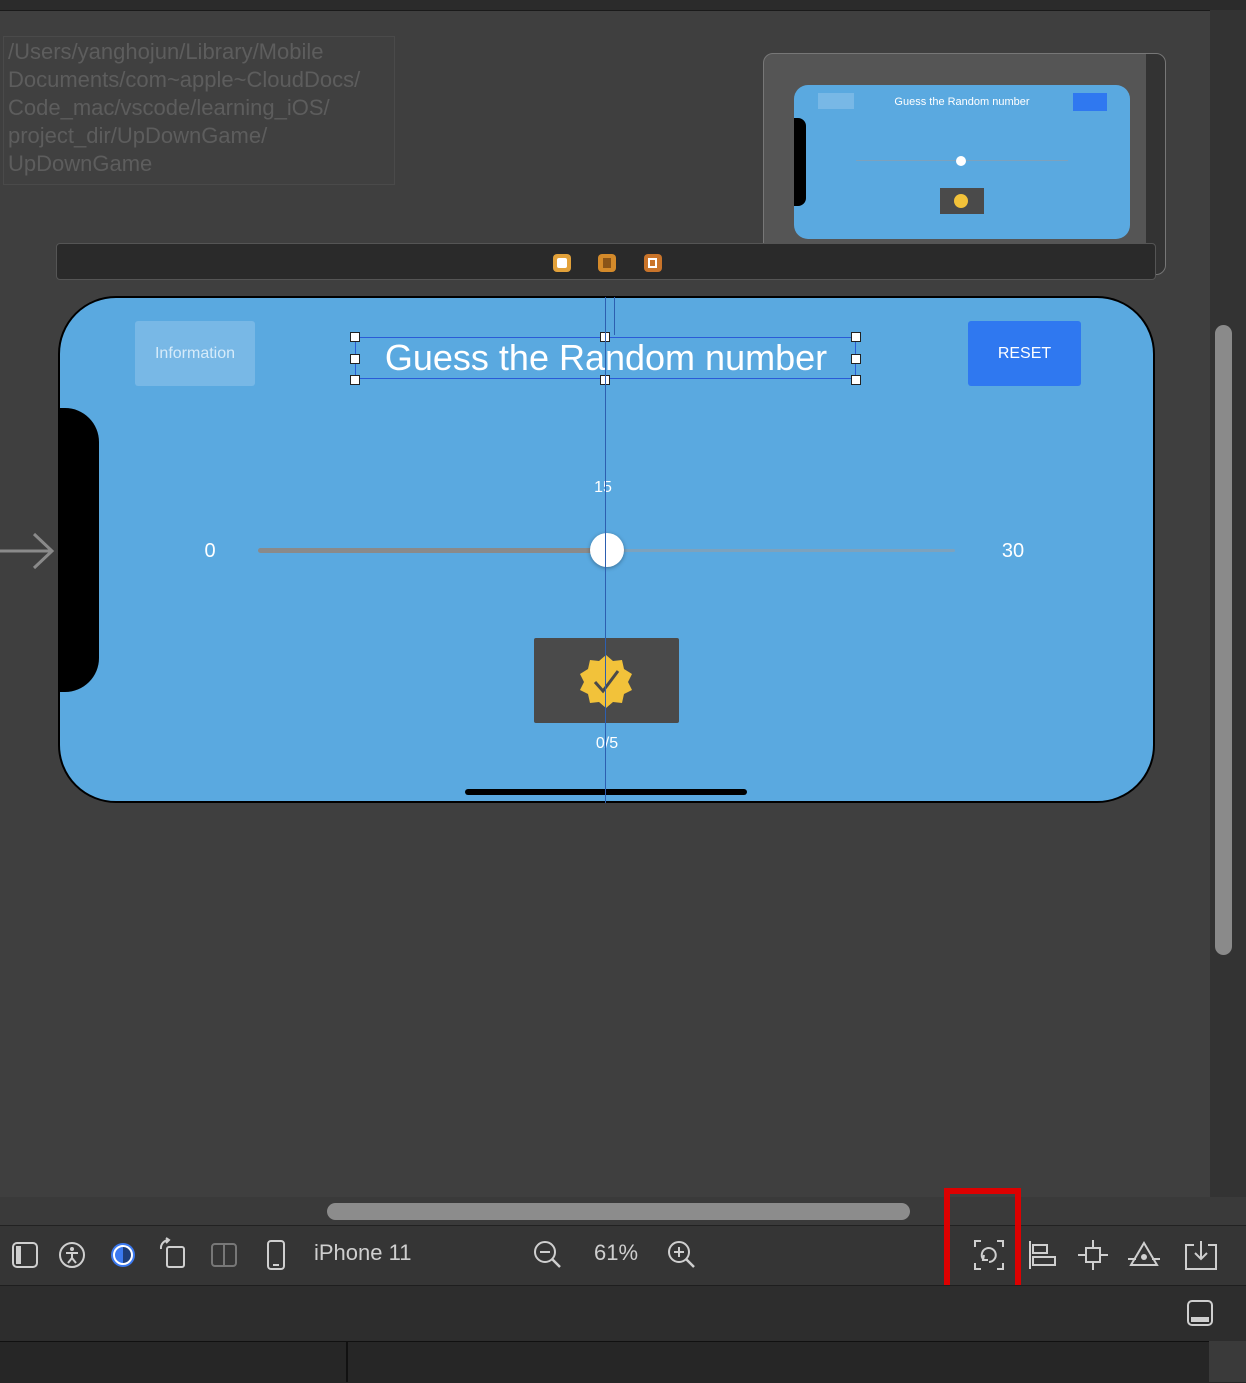 The height and width of the screenshot is (1383, 1246). I want to click on home-indicator, so click(606, 792).